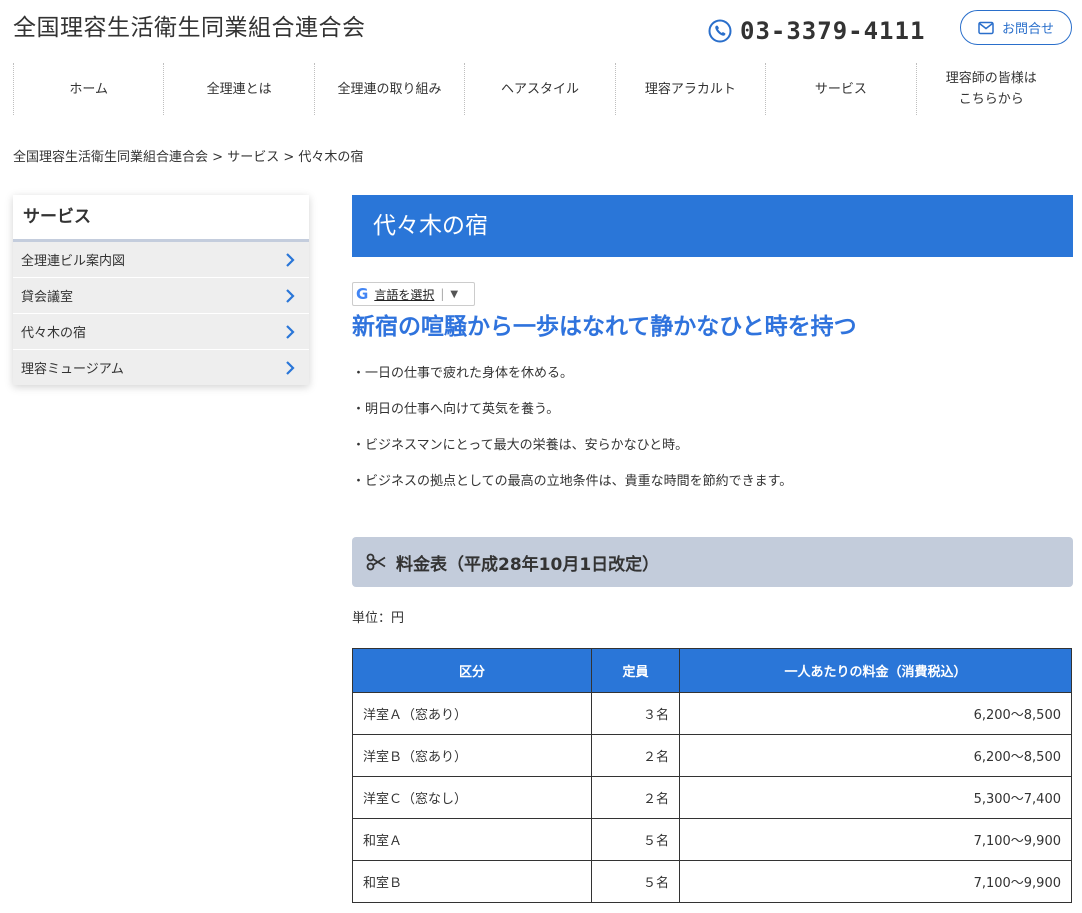 The width and height of the screenshot is (1082, 913). What do you see at coordinates (635, 713) in the screenshot?
I see `capacity-cell: ３名` at bounding box center [635, 713].